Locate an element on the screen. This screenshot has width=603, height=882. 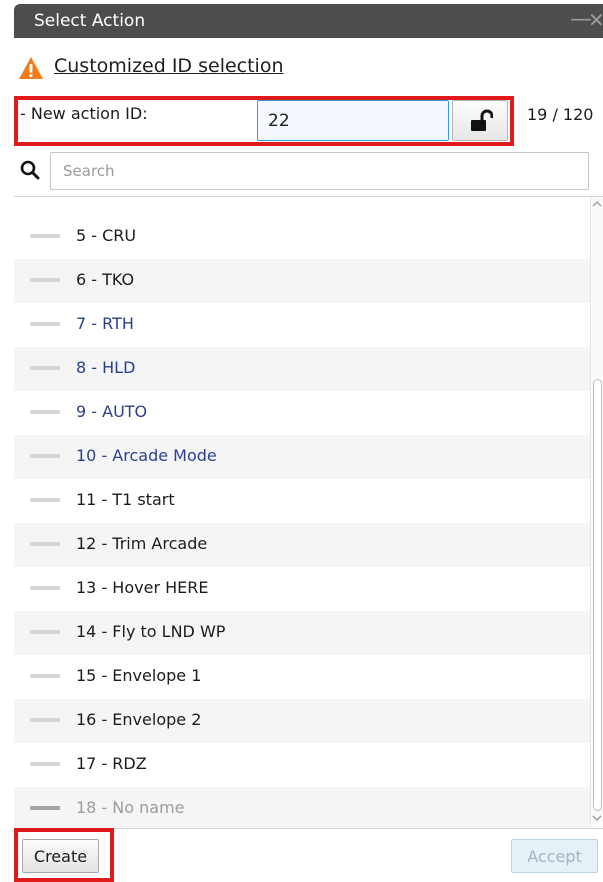
list-item: 5 - CRU is located at coordinates (302, 237).